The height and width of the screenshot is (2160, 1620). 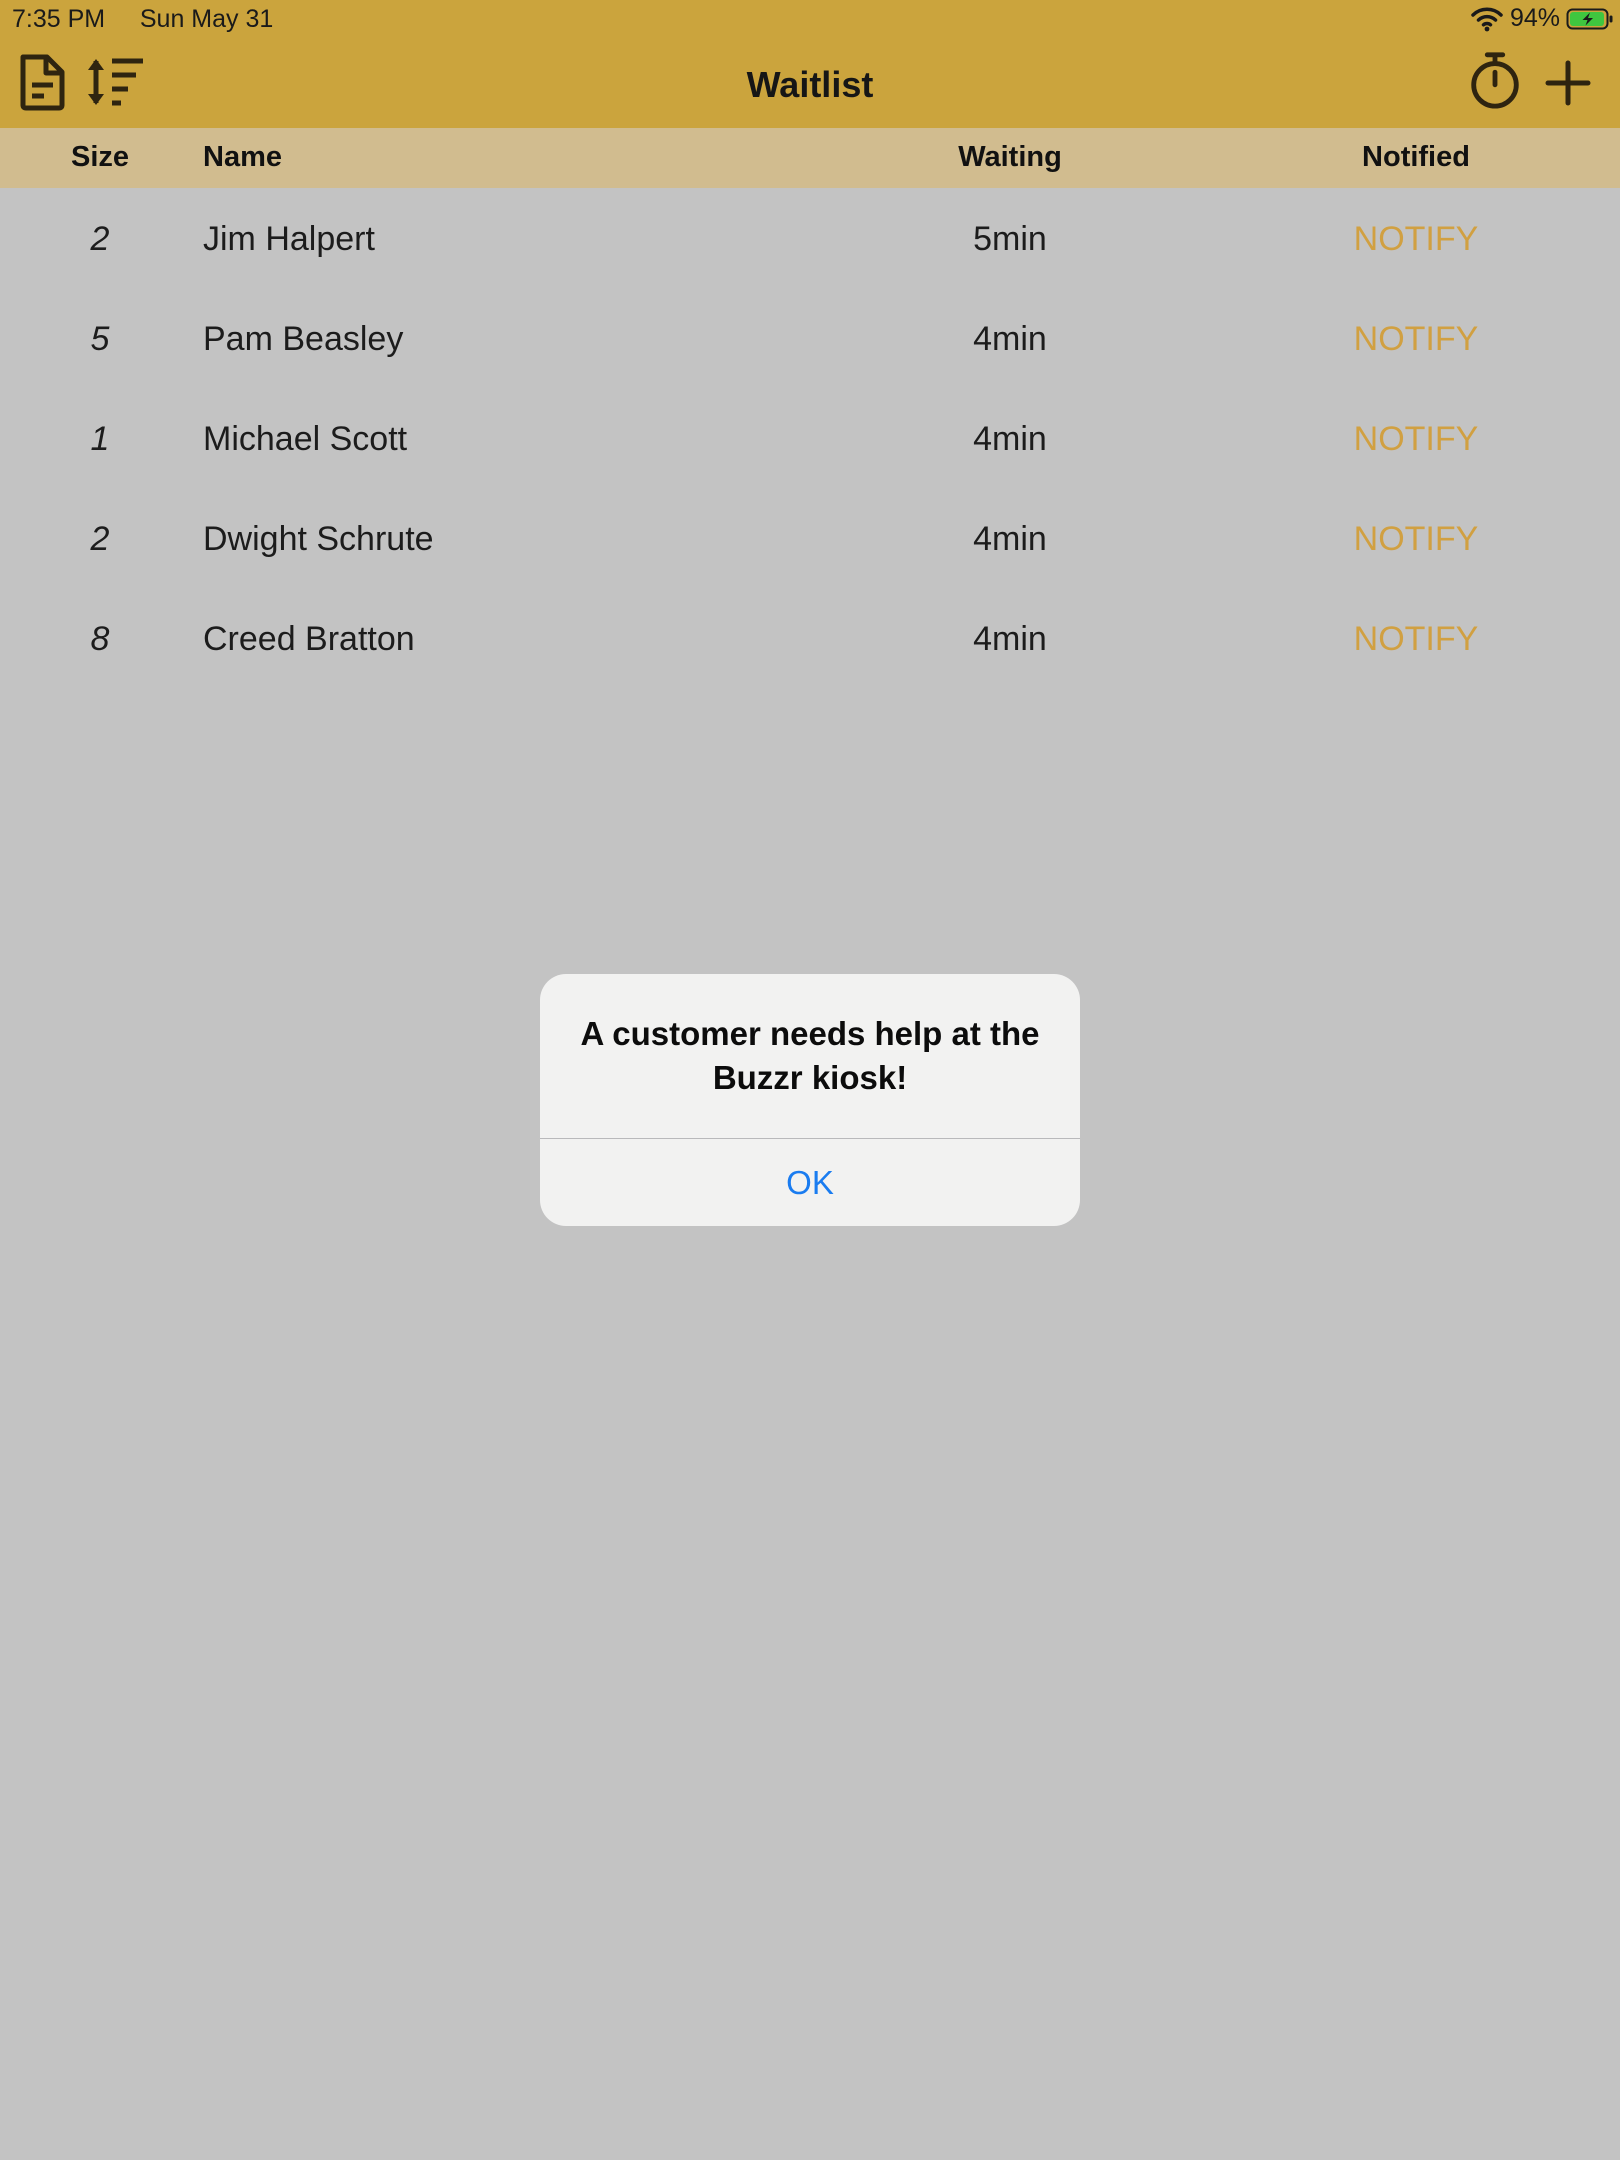 I want to click on battery-percent: 94%, so click(x=1534, y=18).